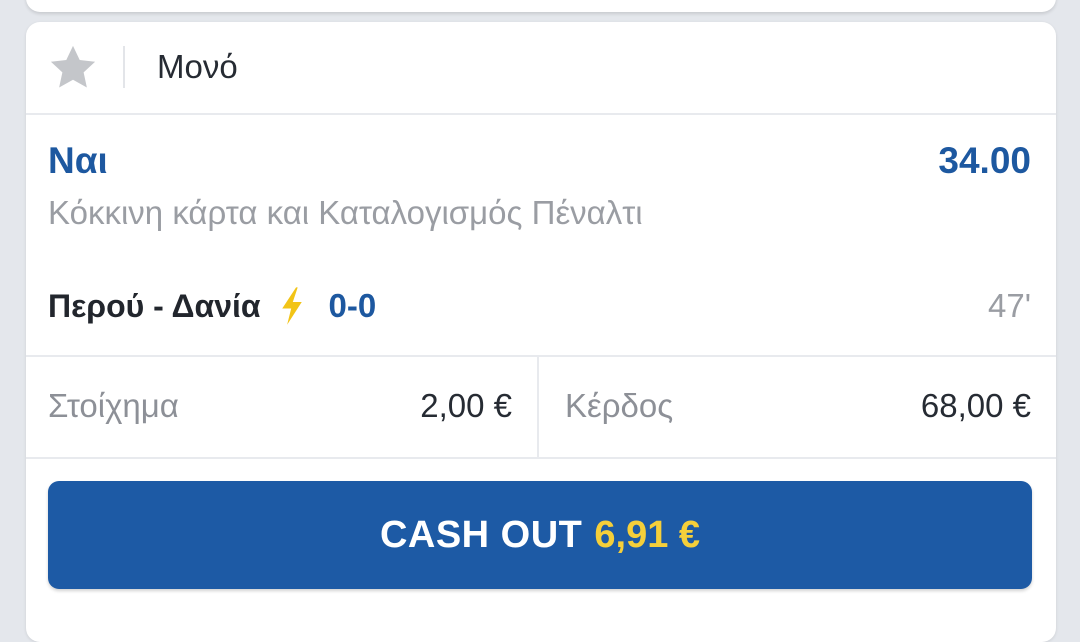  I want to click on potential-win-value: 68,00 €, so click(975, 405).